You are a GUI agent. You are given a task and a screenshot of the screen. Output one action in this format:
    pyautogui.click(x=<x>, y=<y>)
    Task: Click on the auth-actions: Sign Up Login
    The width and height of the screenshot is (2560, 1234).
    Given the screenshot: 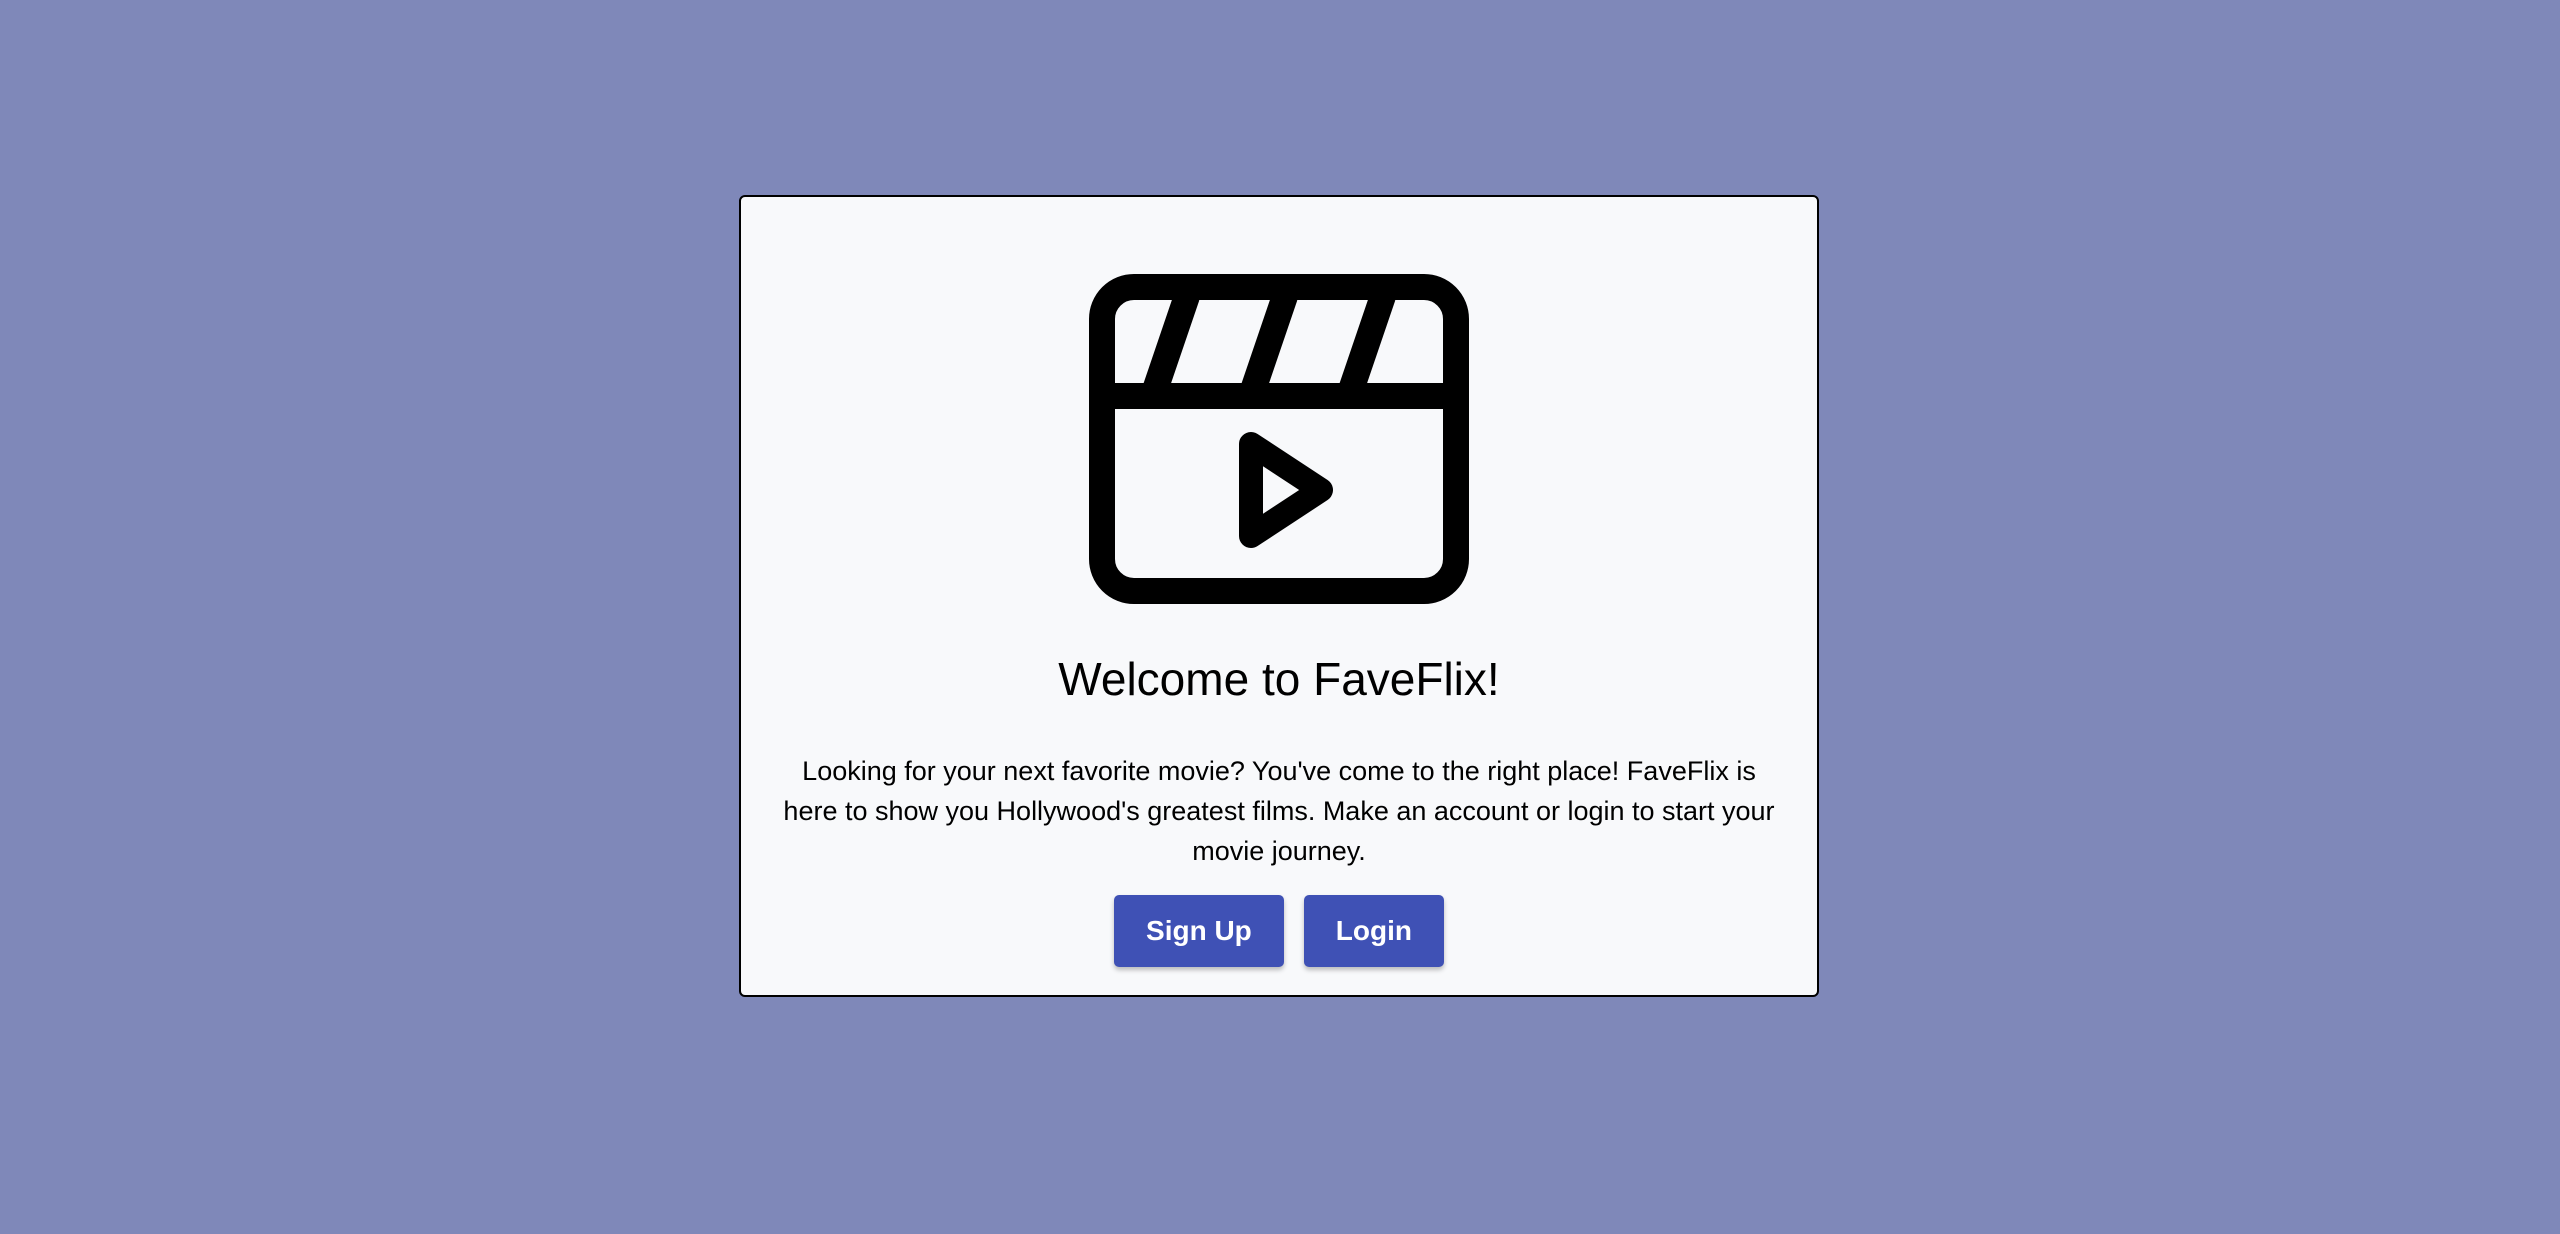 What is the action you would take?
    pyautogui.click(x=1279, y=931)
    